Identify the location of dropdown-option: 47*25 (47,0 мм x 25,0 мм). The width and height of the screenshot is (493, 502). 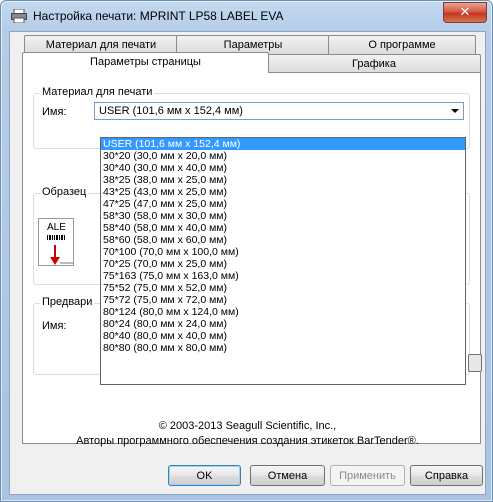
(283, 204).